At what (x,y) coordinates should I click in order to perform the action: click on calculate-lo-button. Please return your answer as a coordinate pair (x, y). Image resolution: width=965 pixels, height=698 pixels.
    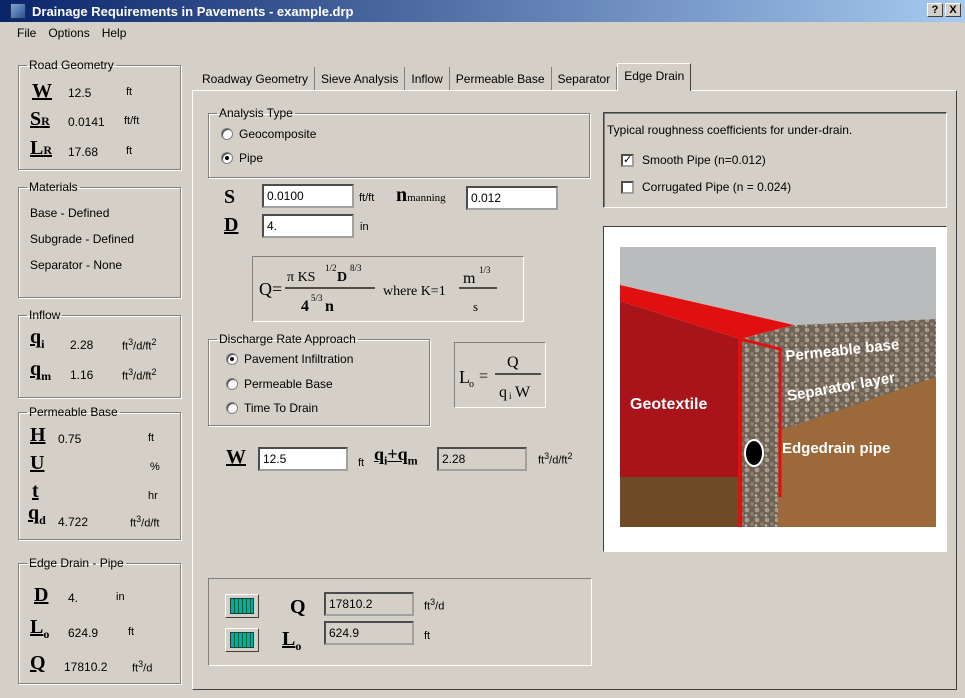
    Looking at the image, I should click on (242, 640).